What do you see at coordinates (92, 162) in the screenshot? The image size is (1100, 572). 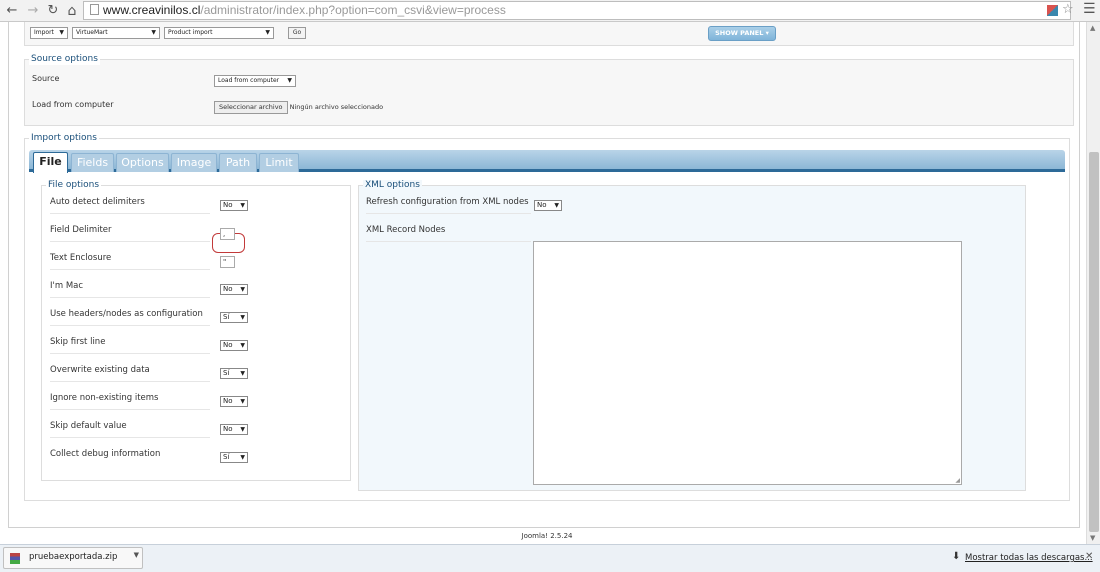 I see `tab-fields: Fields` at bounding box center [92, 162].